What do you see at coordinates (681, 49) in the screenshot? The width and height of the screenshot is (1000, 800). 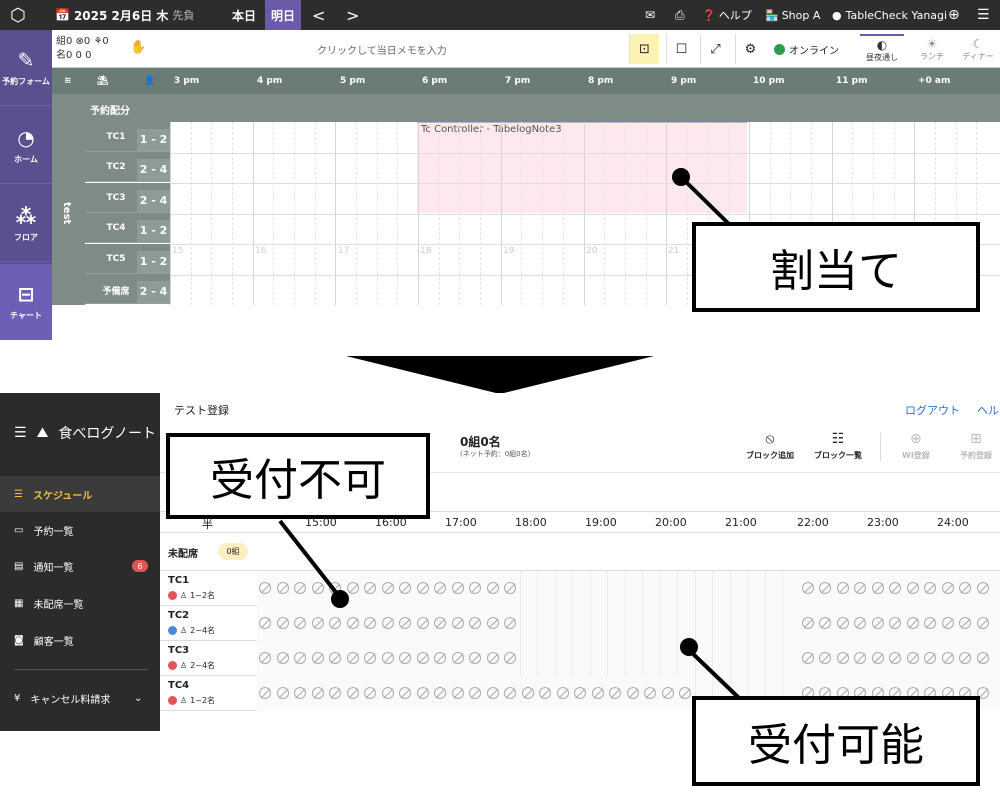 I see `square-icon: ☐` at bounding box center [681, 49].